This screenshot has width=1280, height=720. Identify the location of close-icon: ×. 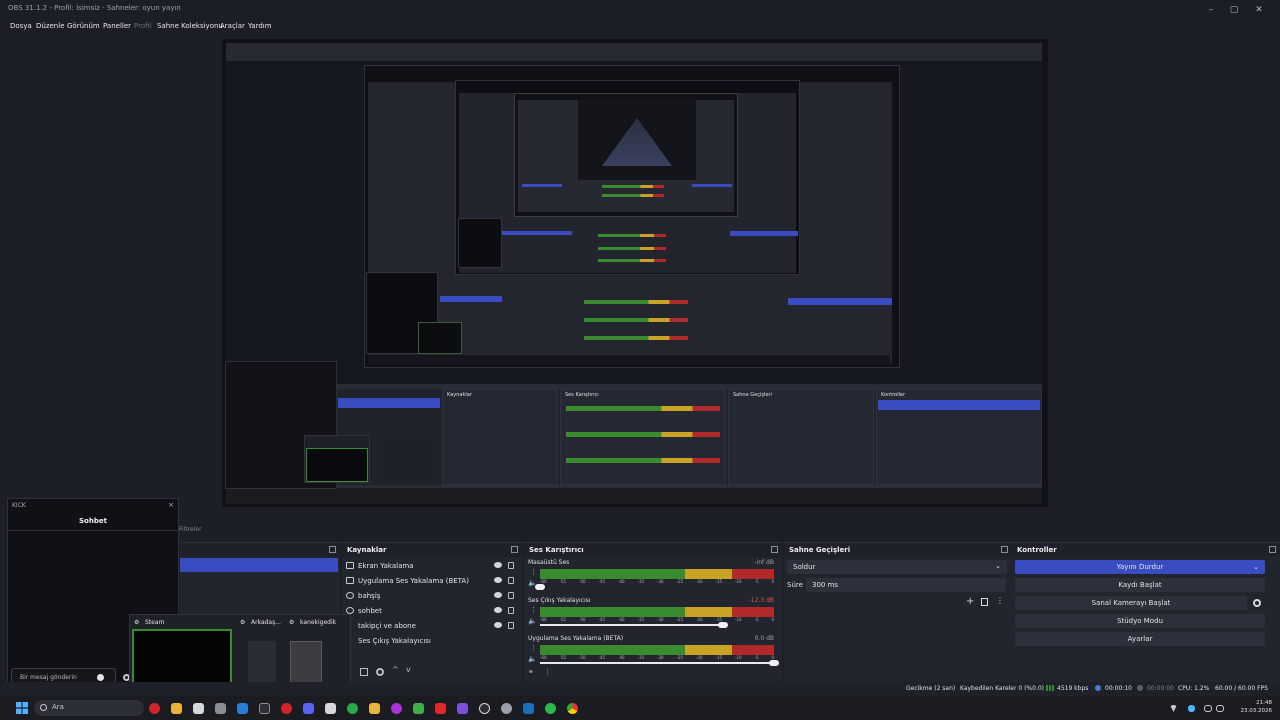
(171, 505).